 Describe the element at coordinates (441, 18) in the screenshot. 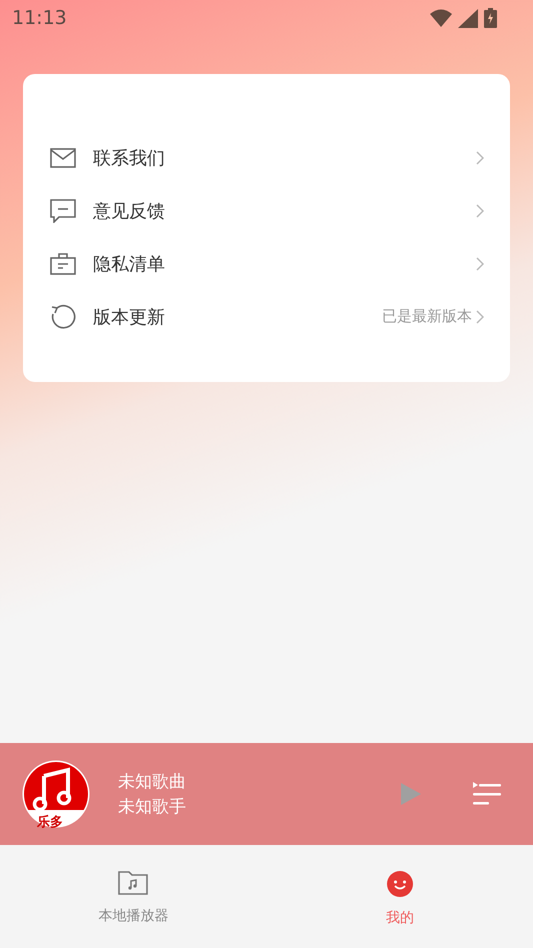

I see `wifi-icon` at that location.